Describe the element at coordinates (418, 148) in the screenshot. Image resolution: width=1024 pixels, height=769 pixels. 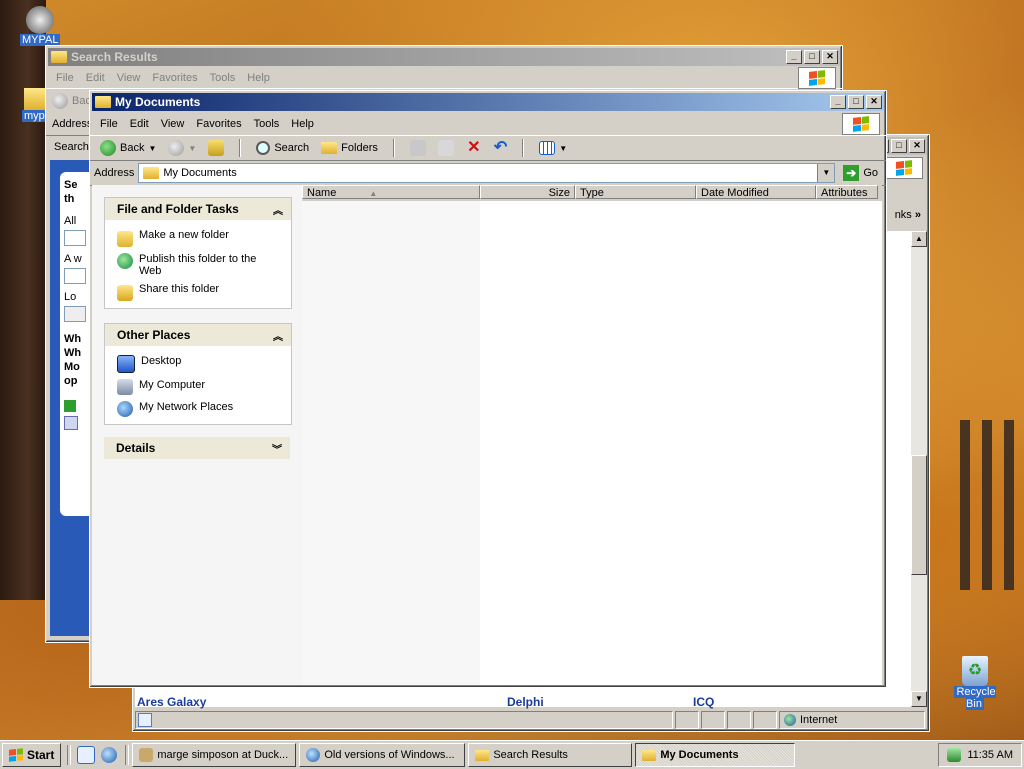
I see `move-to-button` at that location.